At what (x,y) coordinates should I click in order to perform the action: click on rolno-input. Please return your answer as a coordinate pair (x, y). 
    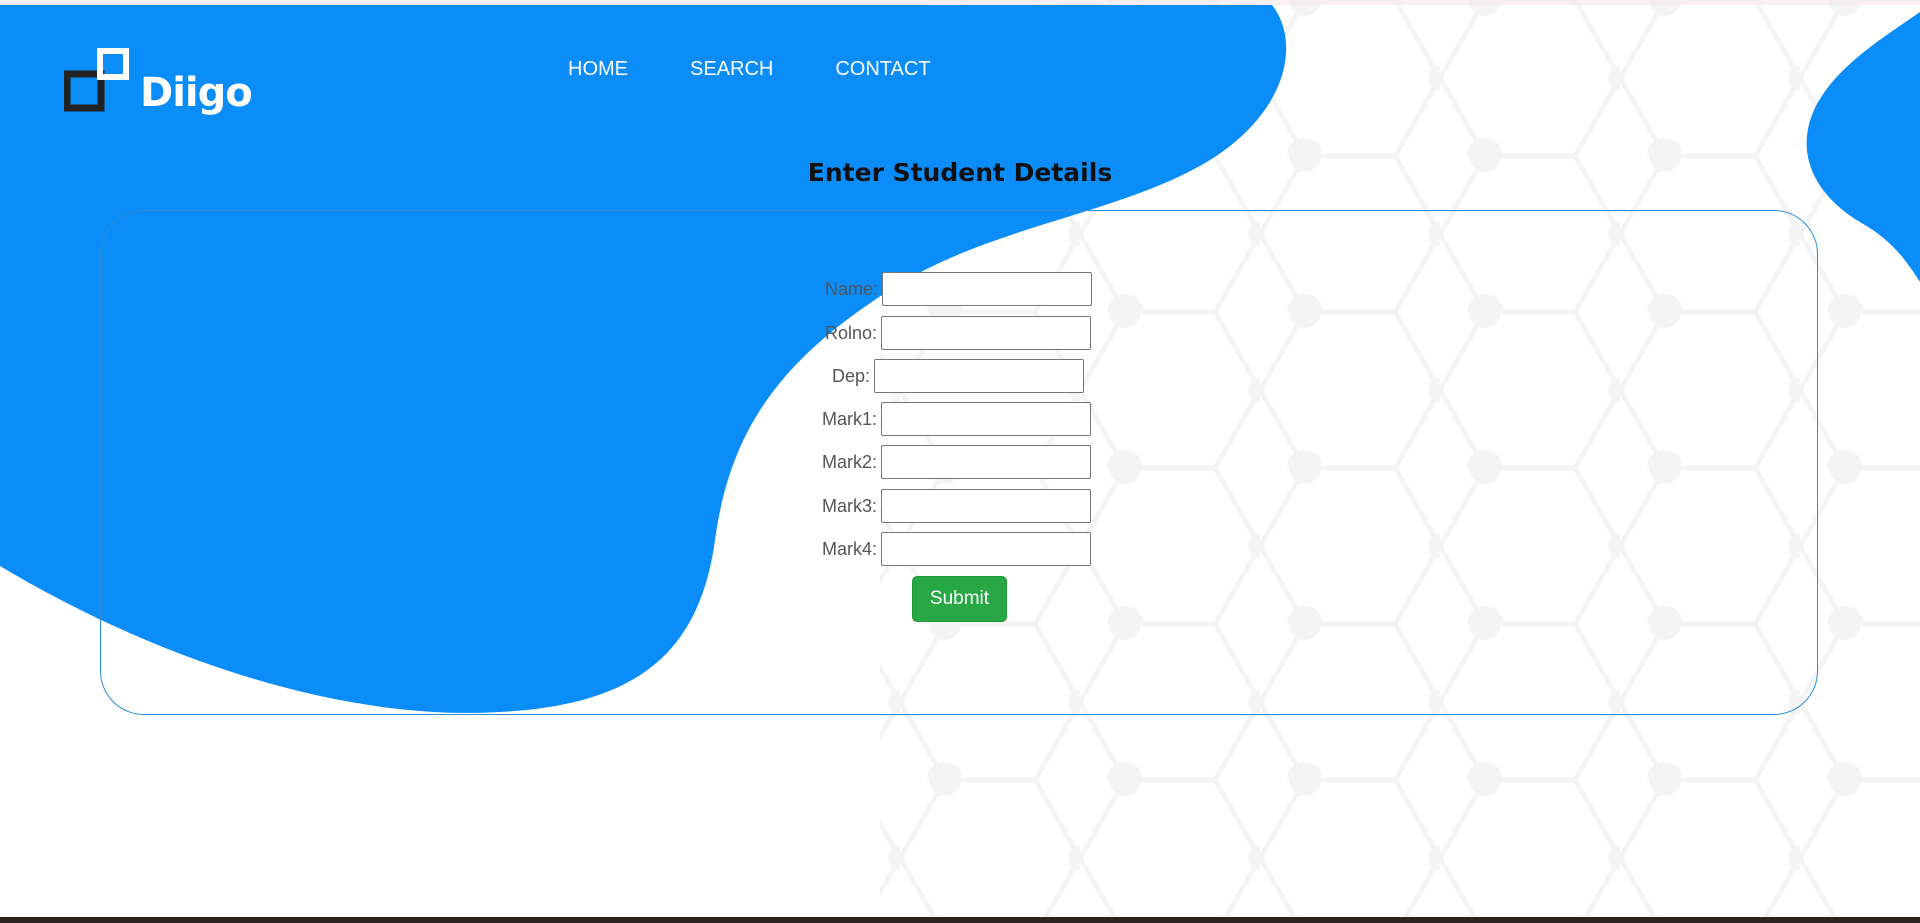
    Looking at the image, I should click on (986, 333).